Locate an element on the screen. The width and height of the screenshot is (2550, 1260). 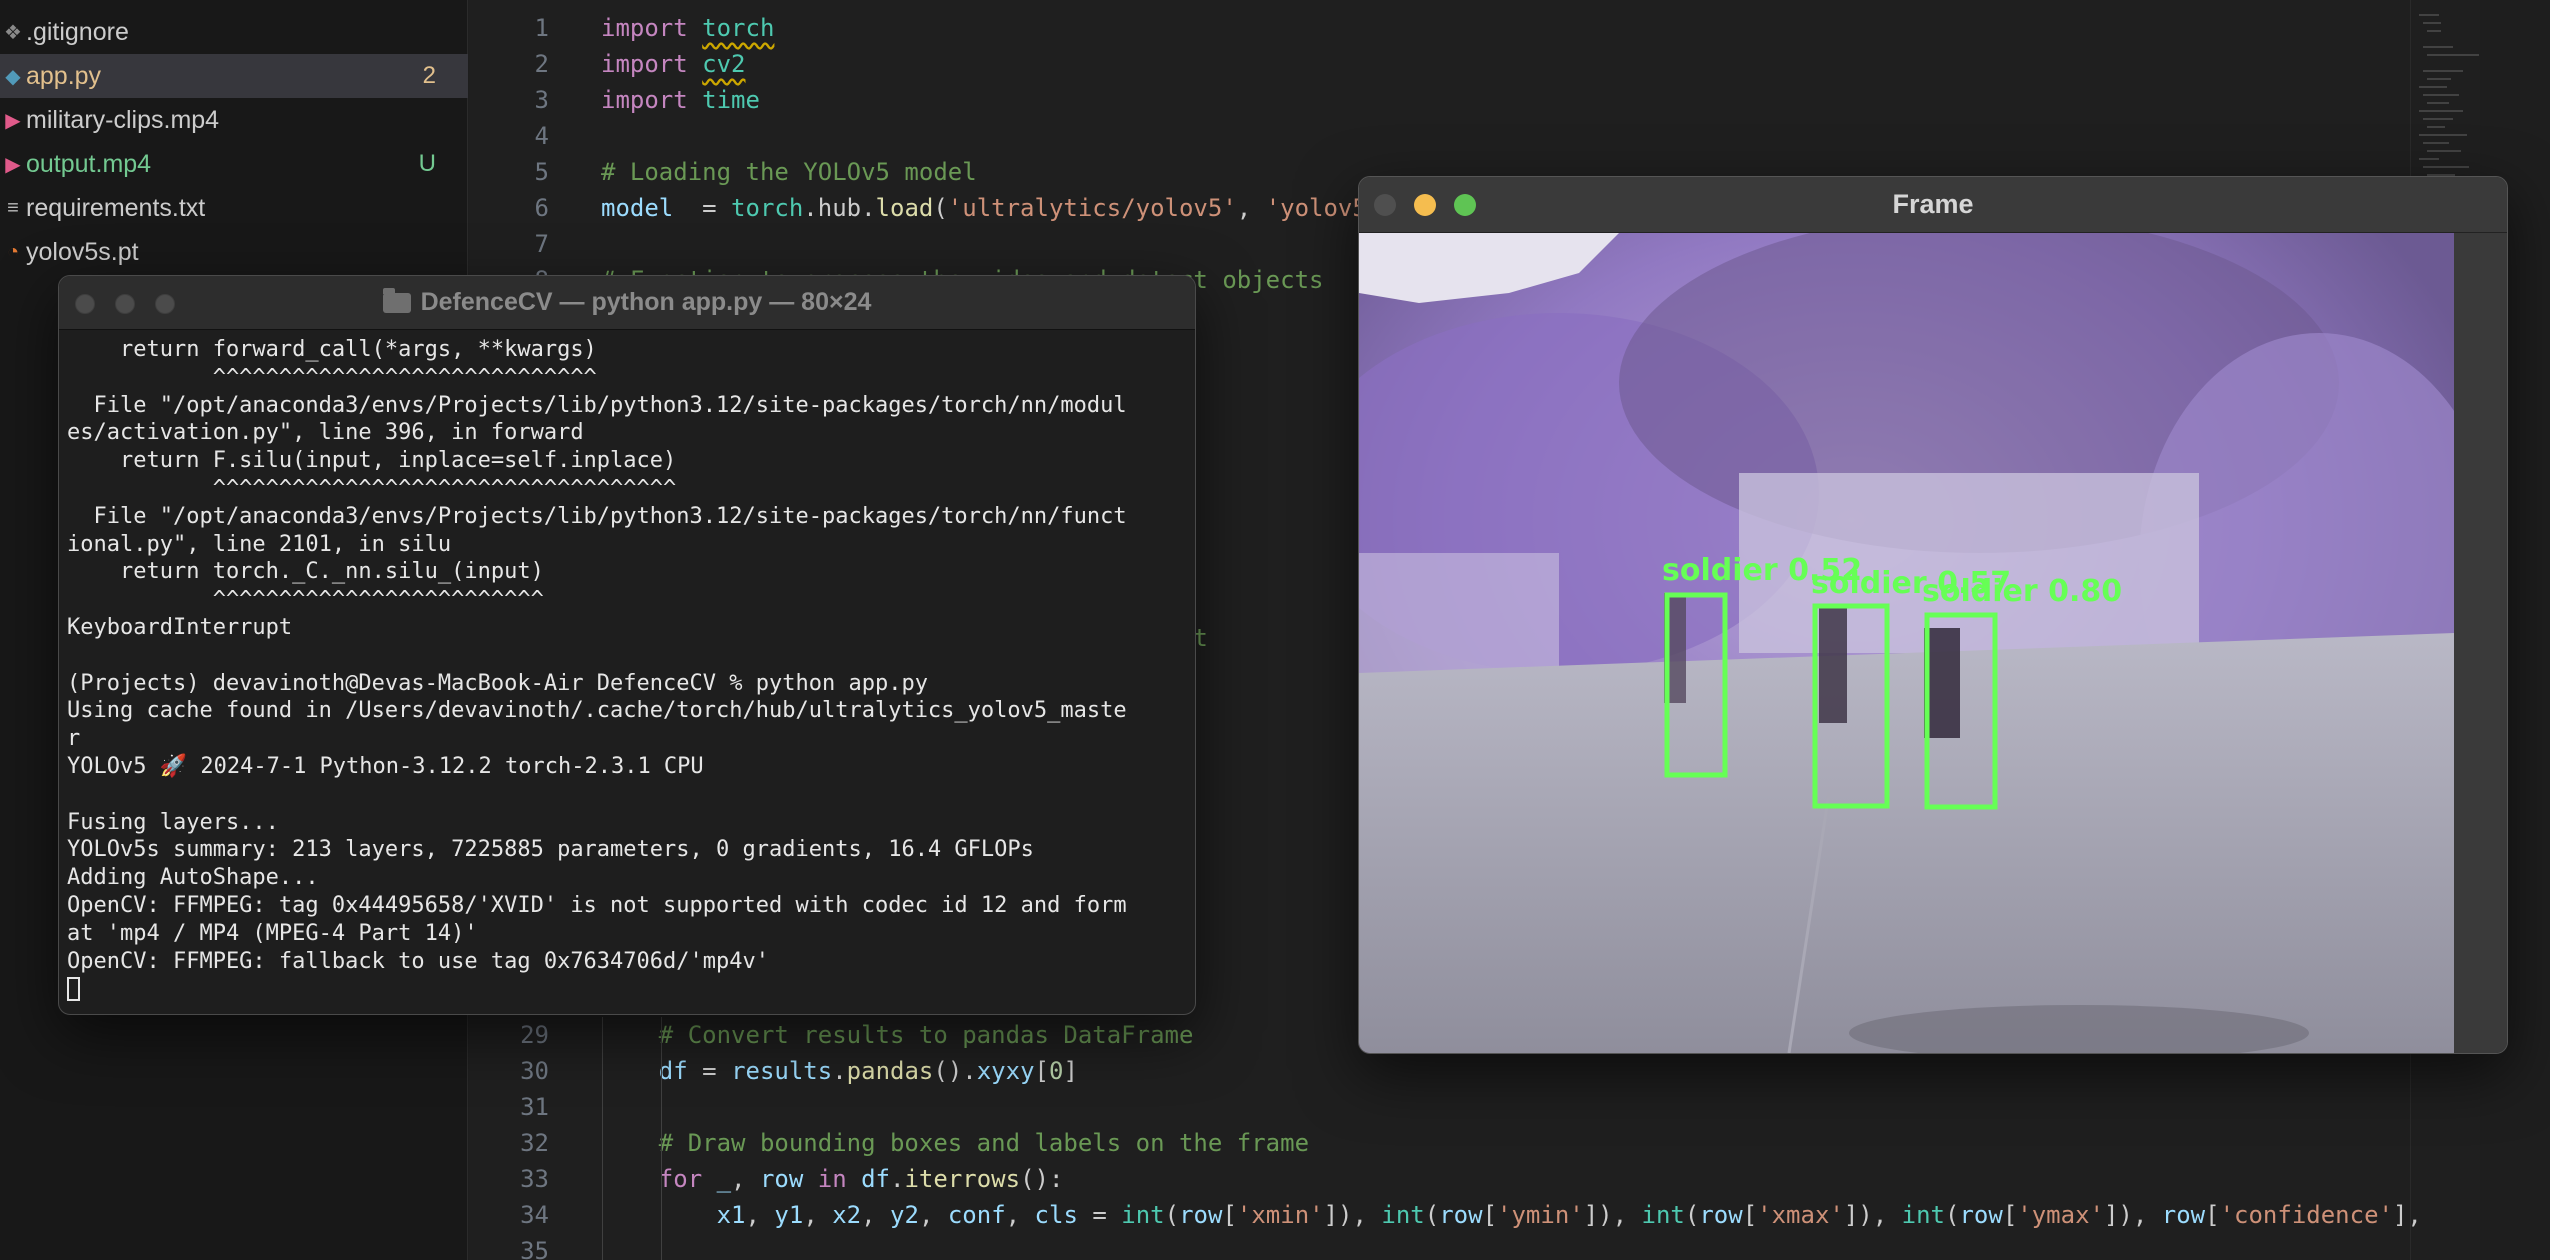
file-name: output.mp4 is located at coordinates (89, 163).